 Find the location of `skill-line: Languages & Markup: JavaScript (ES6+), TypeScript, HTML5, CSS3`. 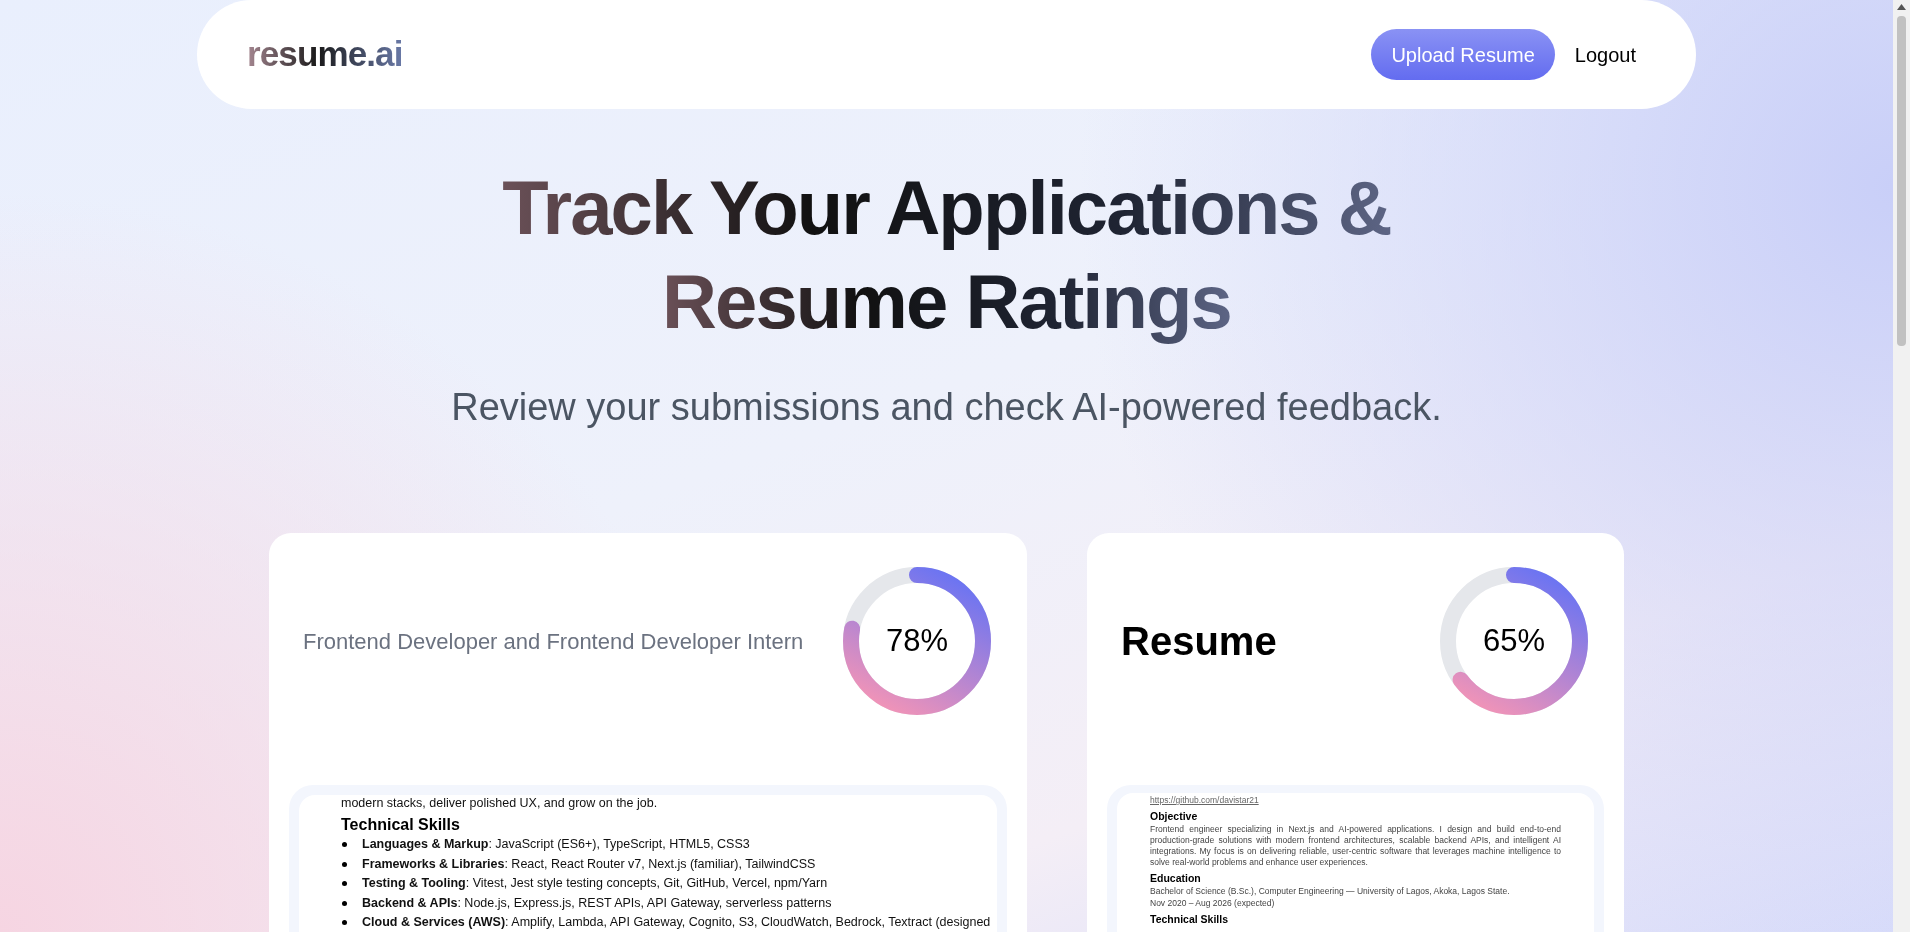

skill-line: Languages & Markup: JavaScript (ES6+), TypeScript, HTML5, CSS3 is located at coordinates (556, 844).